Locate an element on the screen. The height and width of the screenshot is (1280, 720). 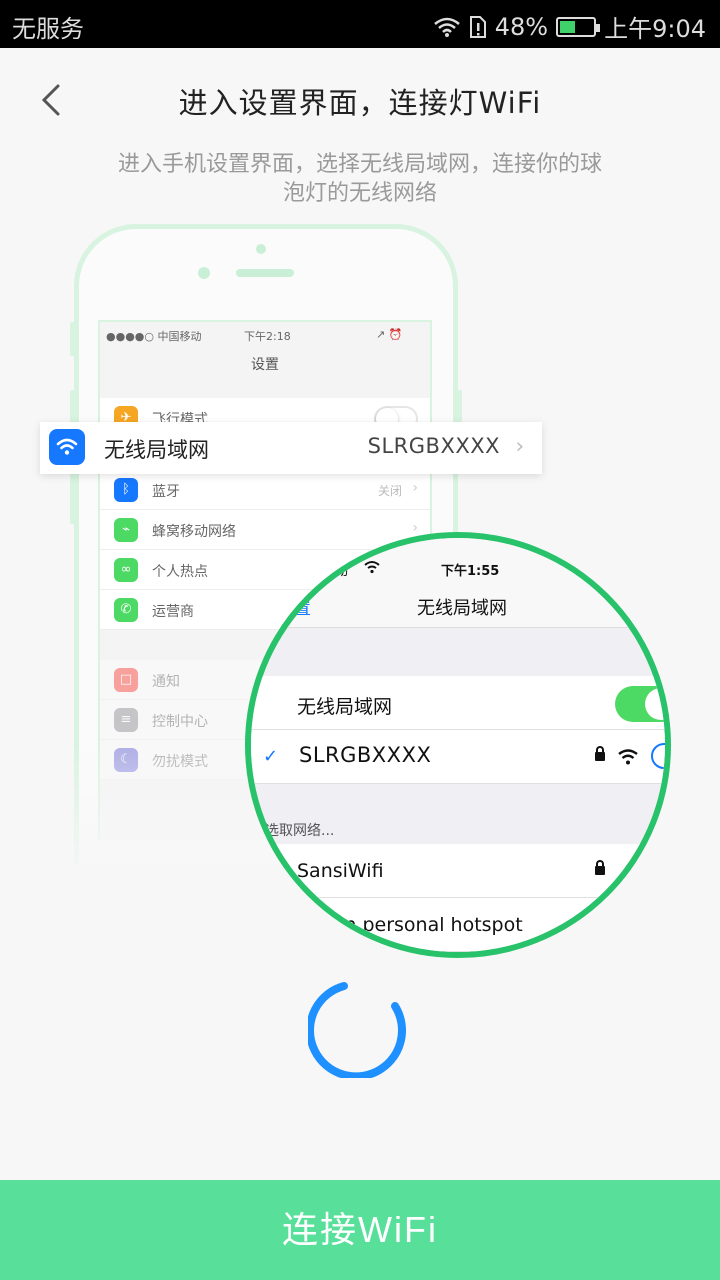
control-center-icon: ≡ is located at coordinates (126, 720).